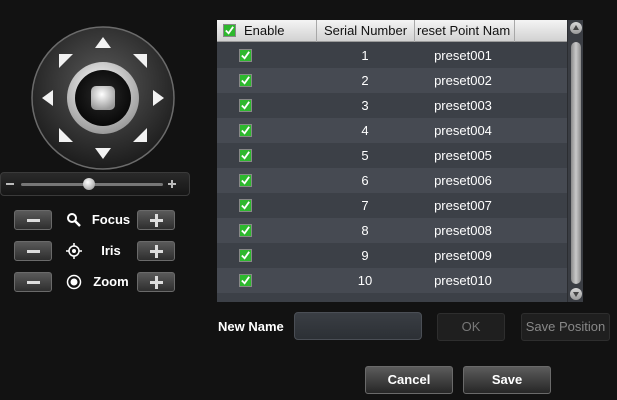  I want to click on serial-cell: 2, so click(365, 80).